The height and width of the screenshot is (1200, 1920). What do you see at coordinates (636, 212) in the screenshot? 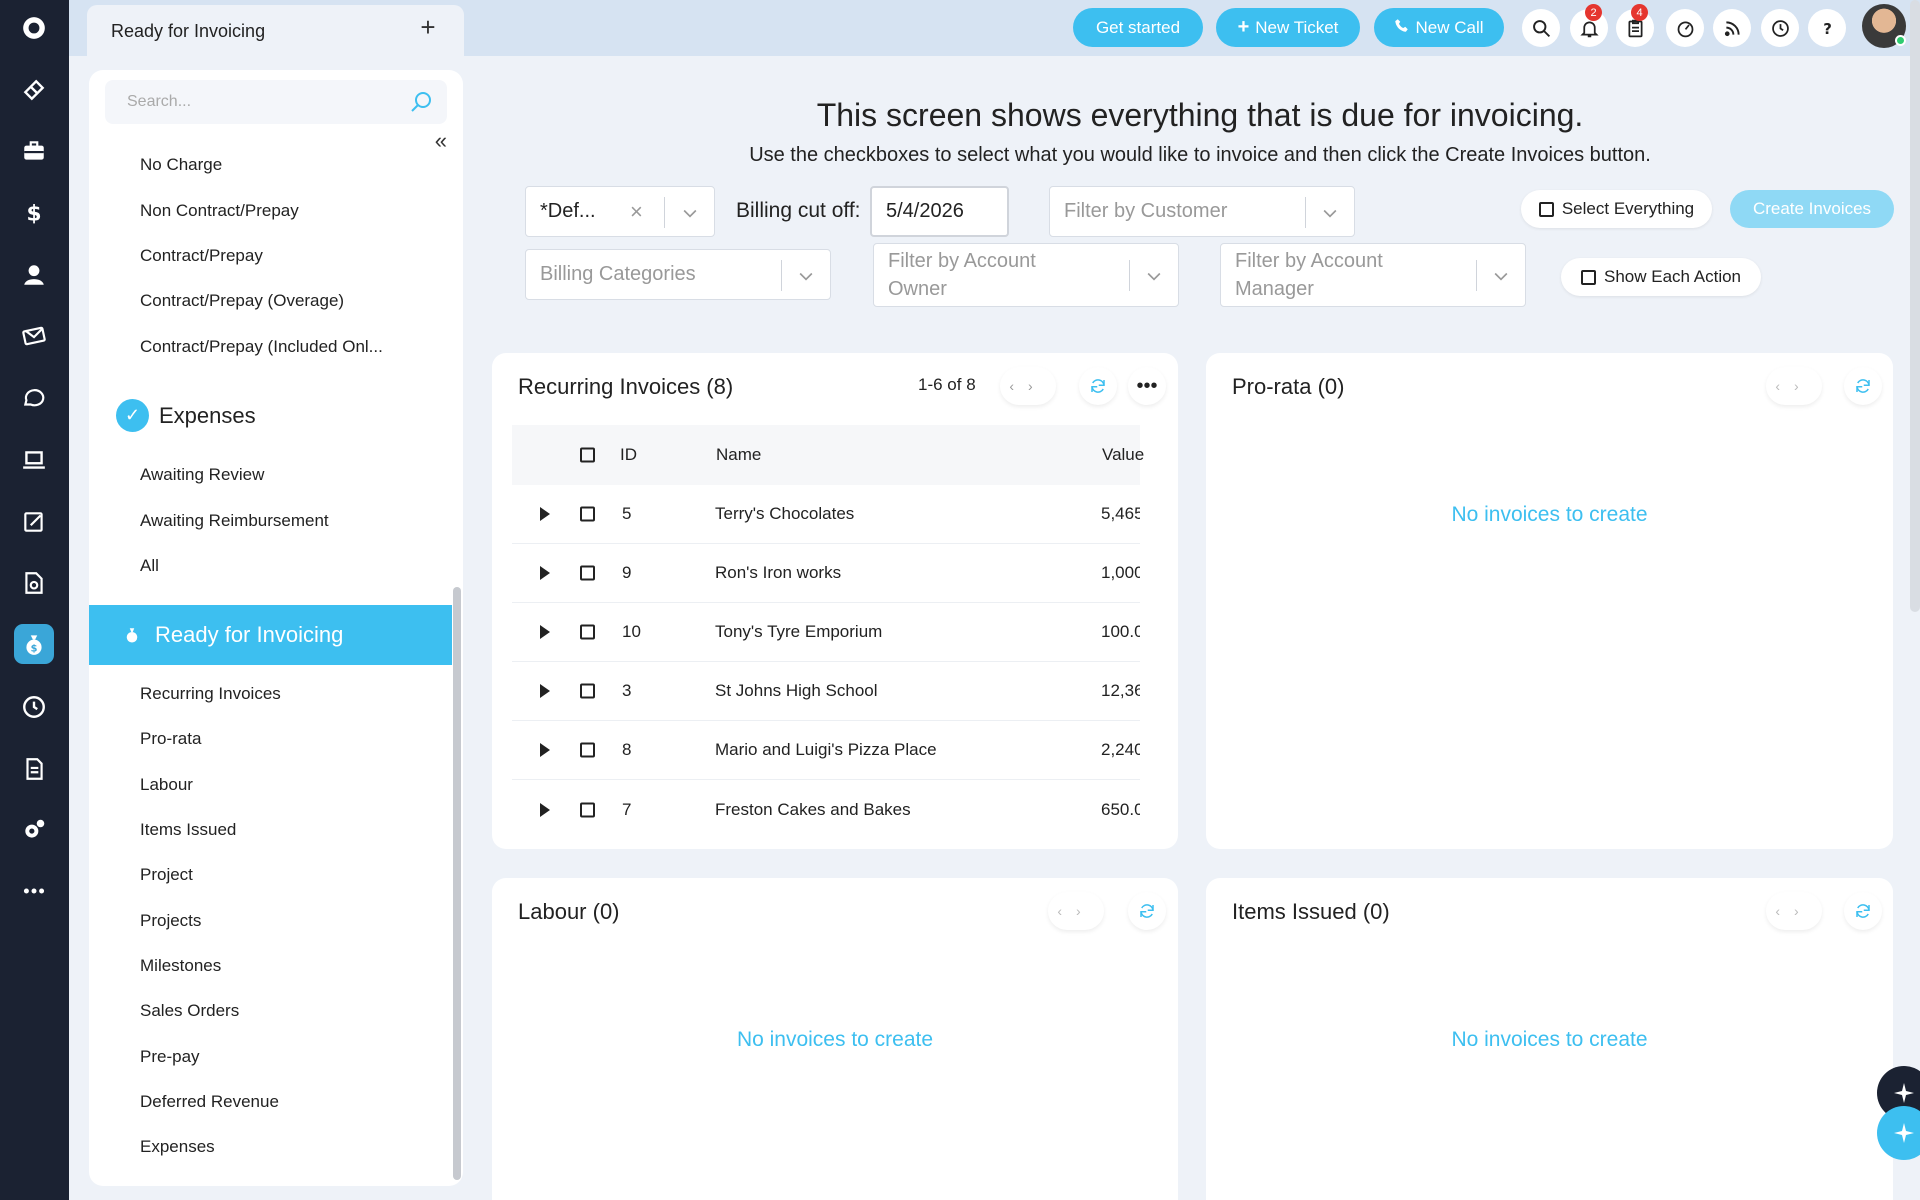
I see `clear-icon: ×` at bounding box center [636, 212].